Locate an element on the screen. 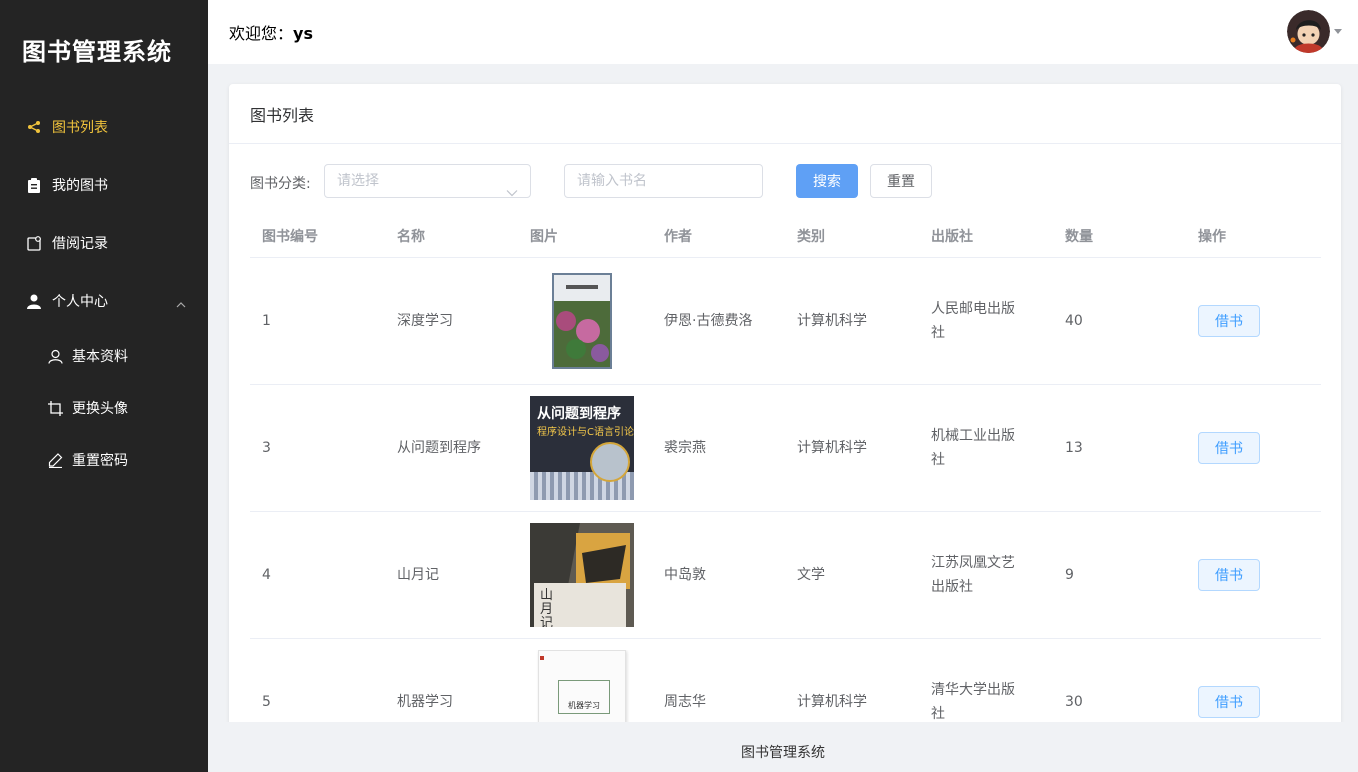 This screenshot has width=1358, height=772. sidebar-item-borrow-records: 借阅记录 is located at coordinates (104, 243).